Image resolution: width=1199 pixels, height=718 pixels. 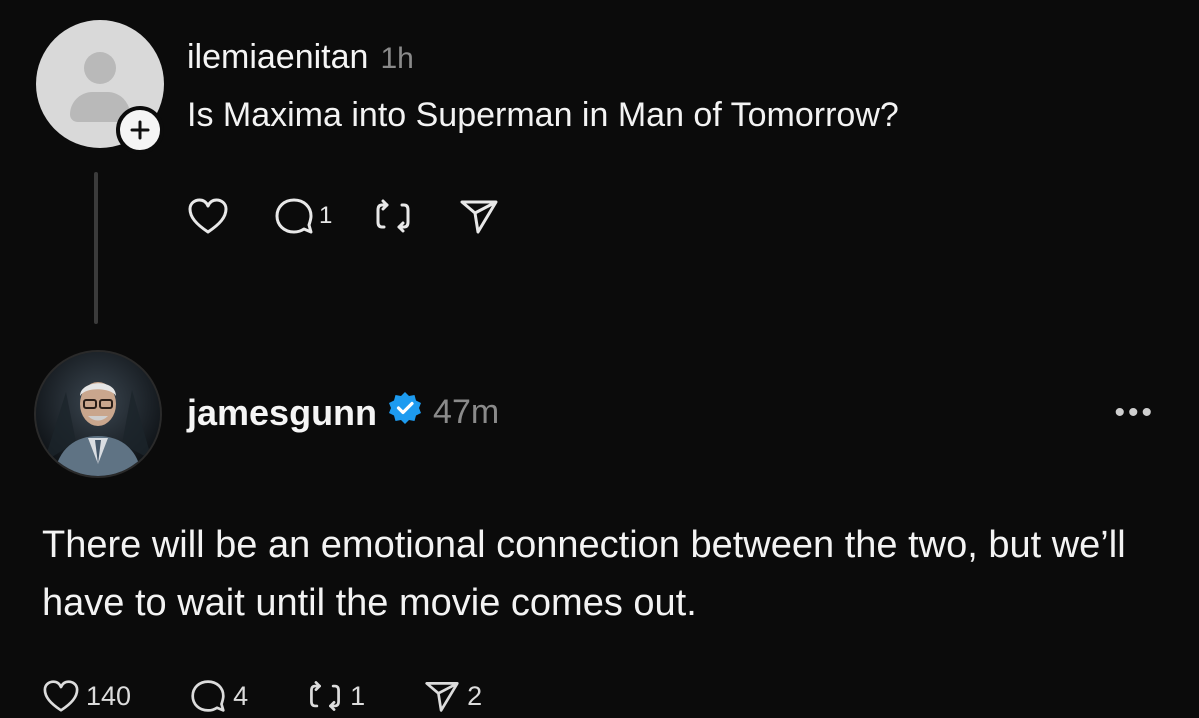 I want to click on reply-button: 1, so click(x=302, y=216).